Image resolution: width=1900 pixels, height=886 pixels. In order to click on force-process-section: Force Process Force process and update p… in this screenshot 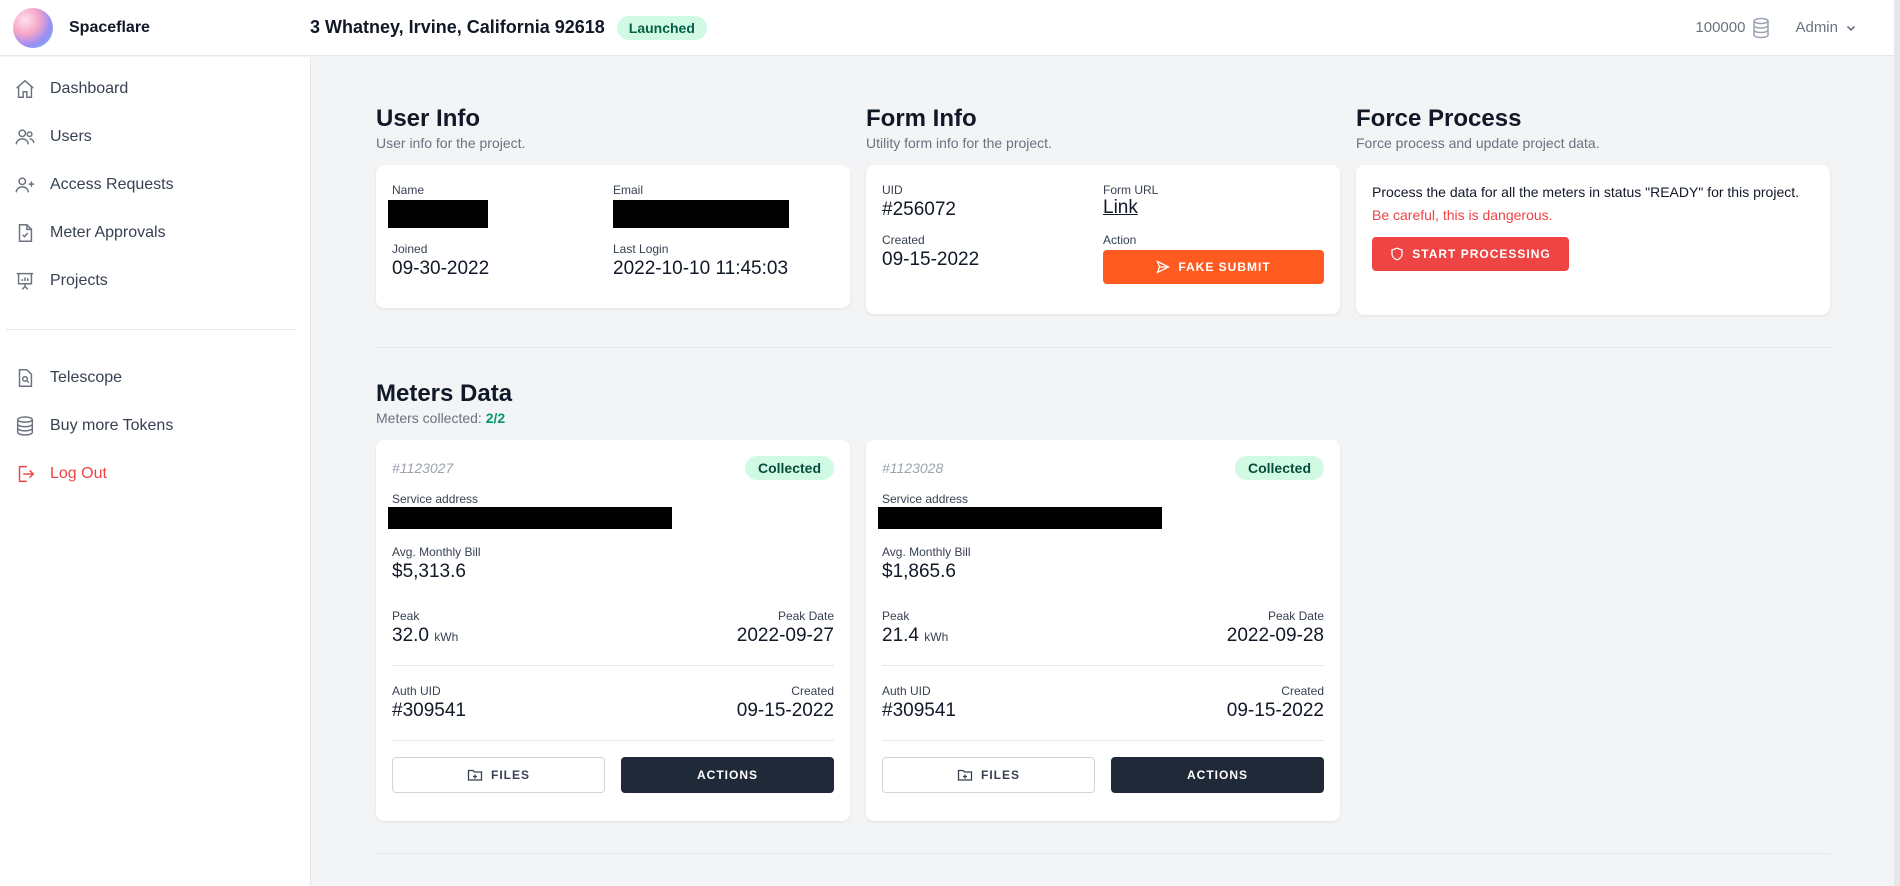, I will do `click(1593, 210)`.